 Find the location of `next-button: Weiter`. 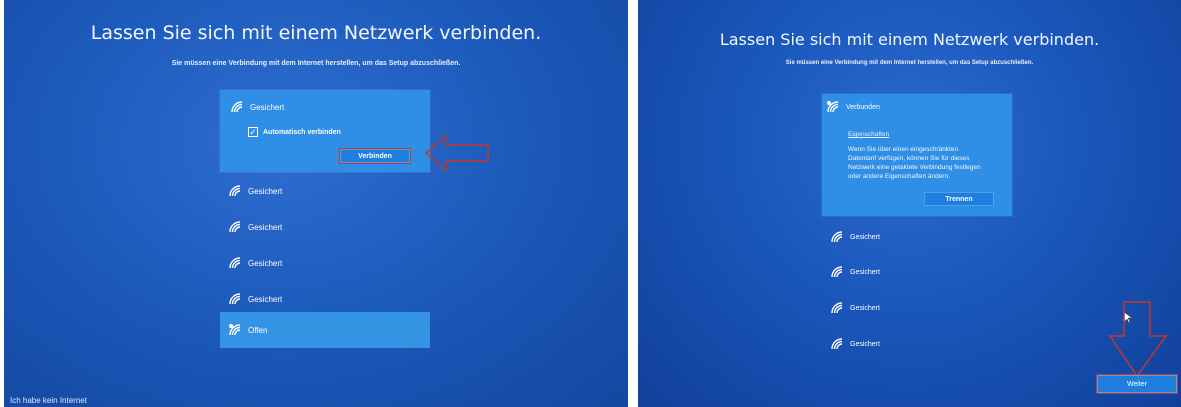

next-button: Weiter is located at coordinates (1137, 384).